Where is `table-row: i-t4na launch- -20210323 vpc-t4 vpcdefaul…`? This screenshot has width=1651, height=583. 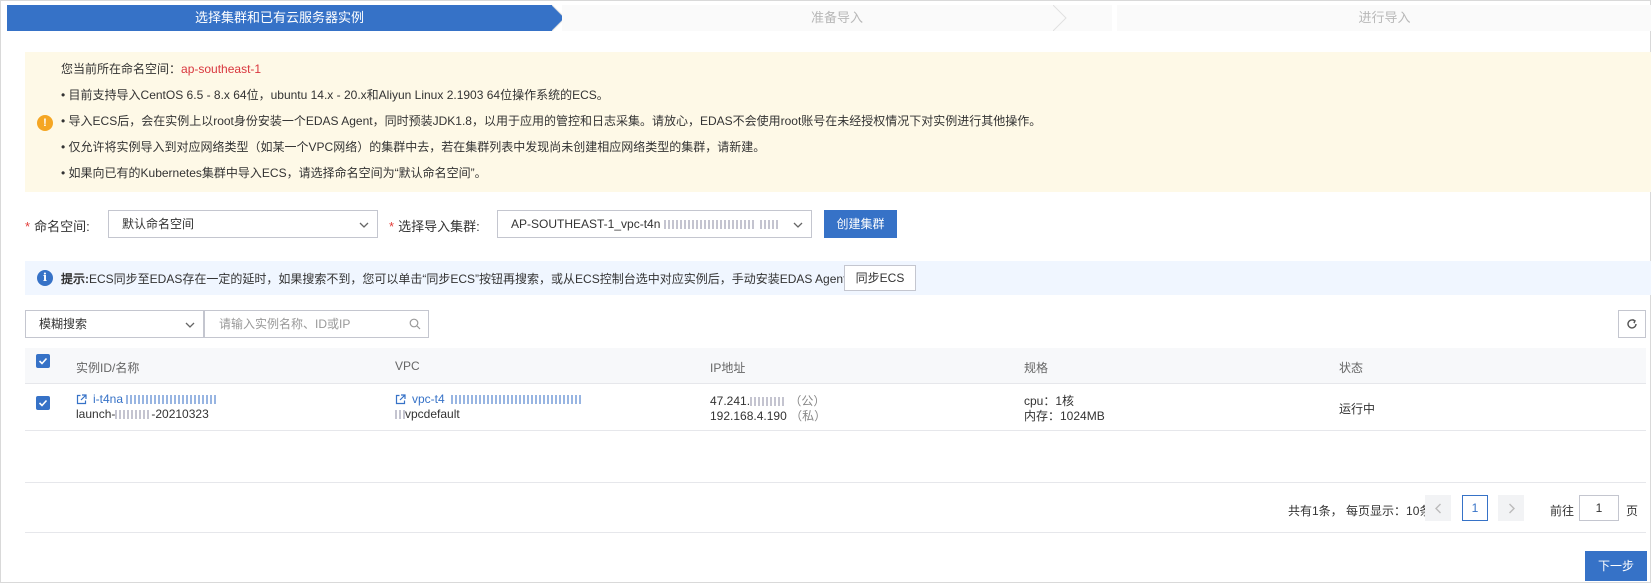 table-row: i-t4na launch- -20210323 vpc-t4 vpcdefaul… is located at coordinates (835, 407).